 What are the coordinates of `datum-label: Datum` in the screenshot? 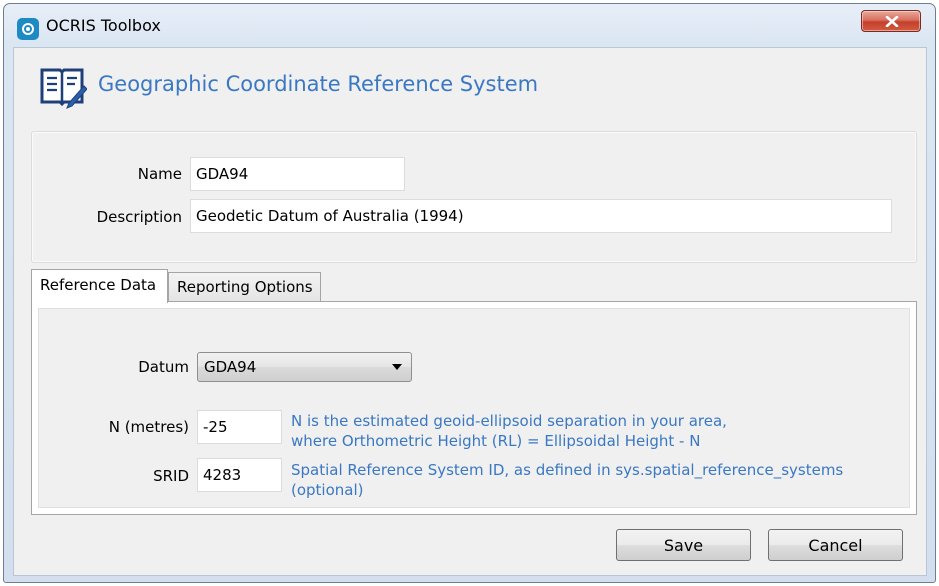 It's located at (163, 367).